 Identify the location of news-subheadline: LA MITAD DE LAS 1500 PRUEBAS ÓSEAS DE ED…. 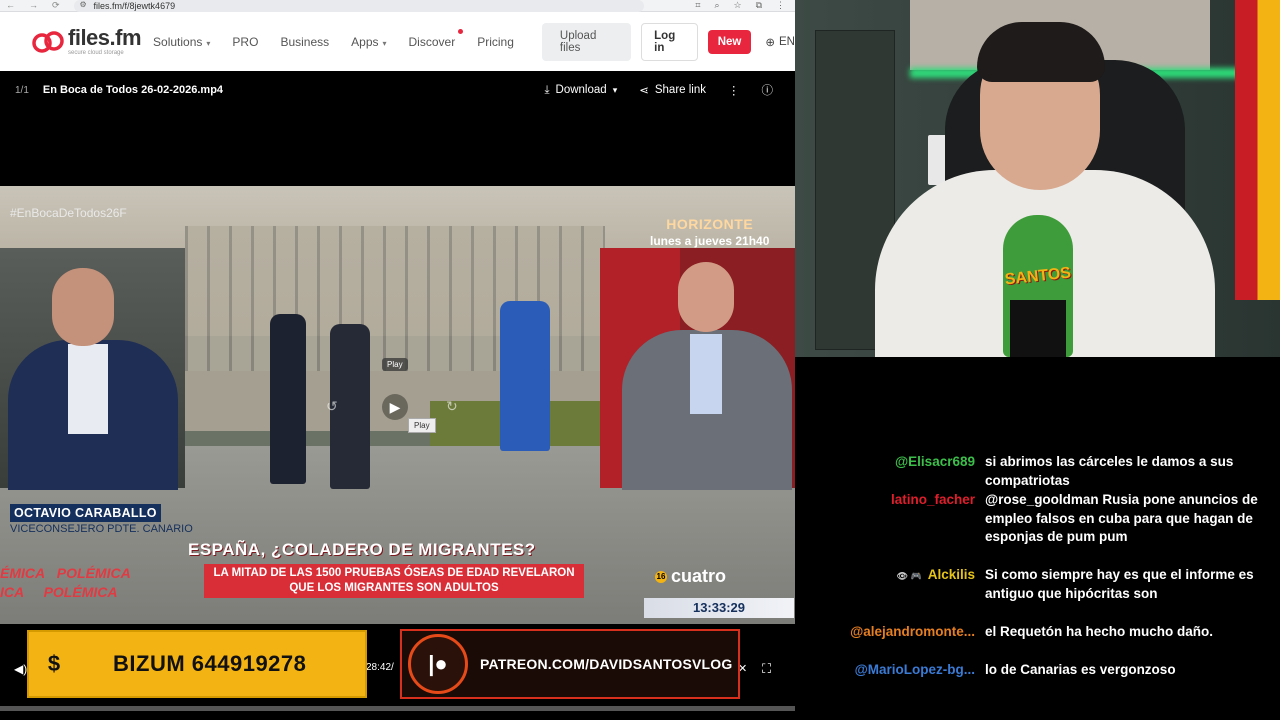
(394, 581).